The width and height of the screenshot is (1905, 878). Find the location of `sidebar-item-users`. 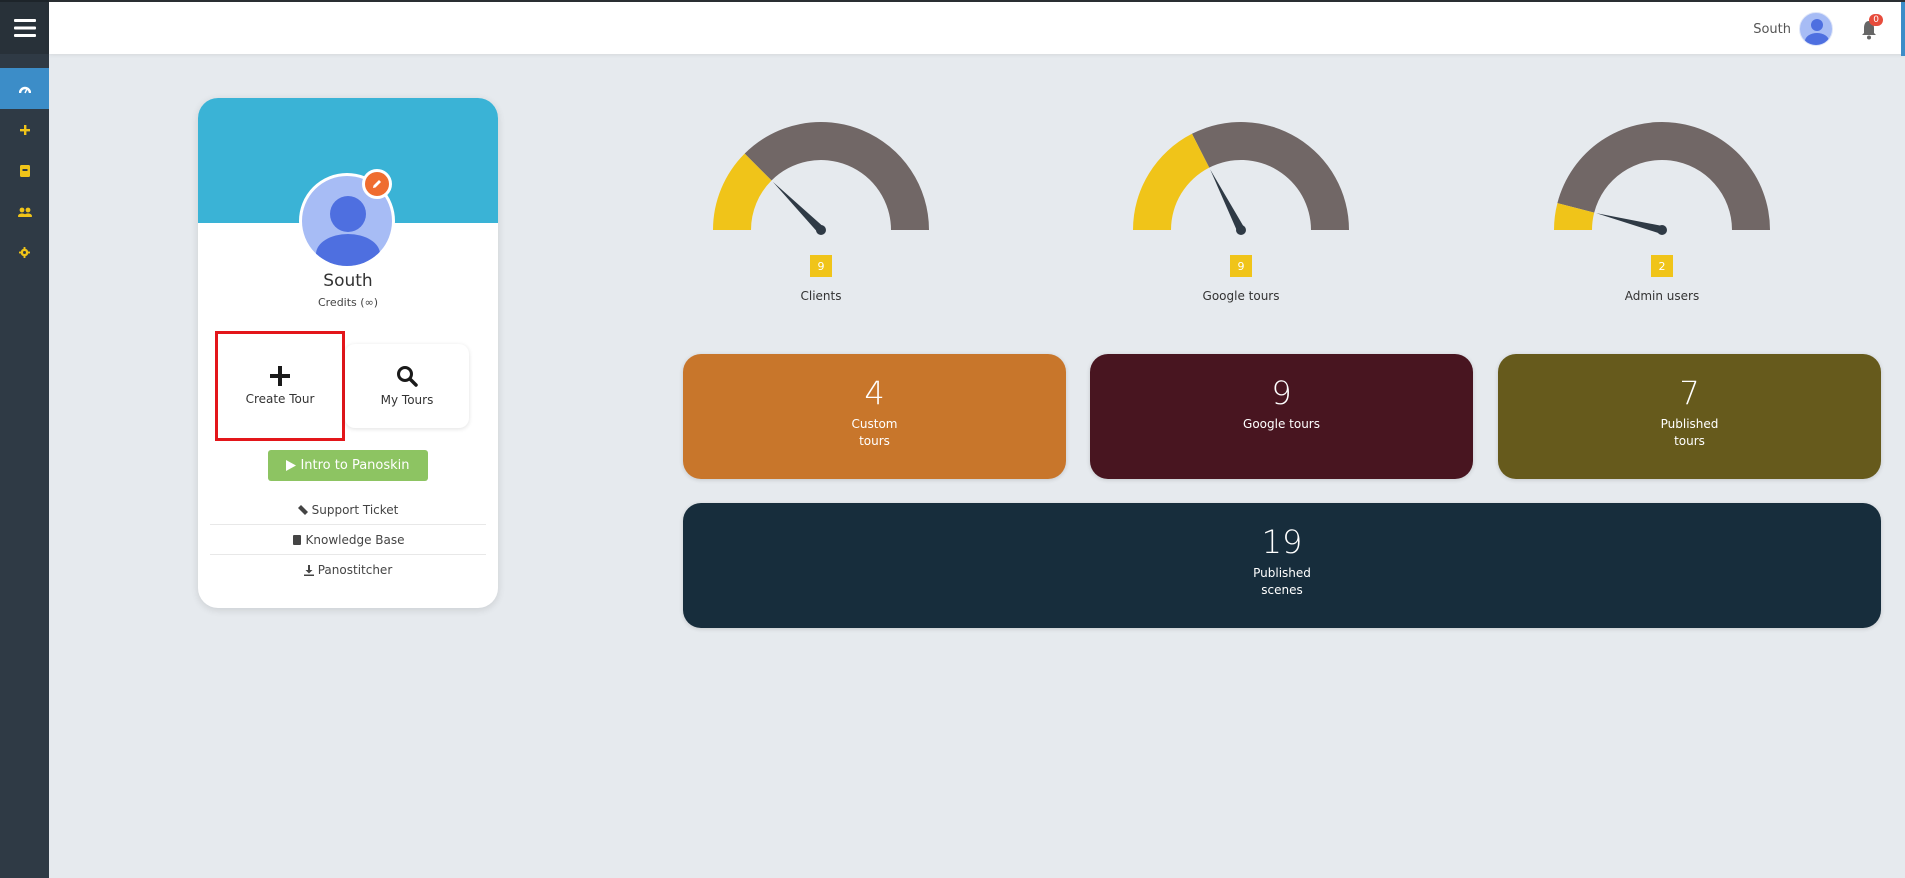

sidebar-item-users is located at coordinates (24, 211).